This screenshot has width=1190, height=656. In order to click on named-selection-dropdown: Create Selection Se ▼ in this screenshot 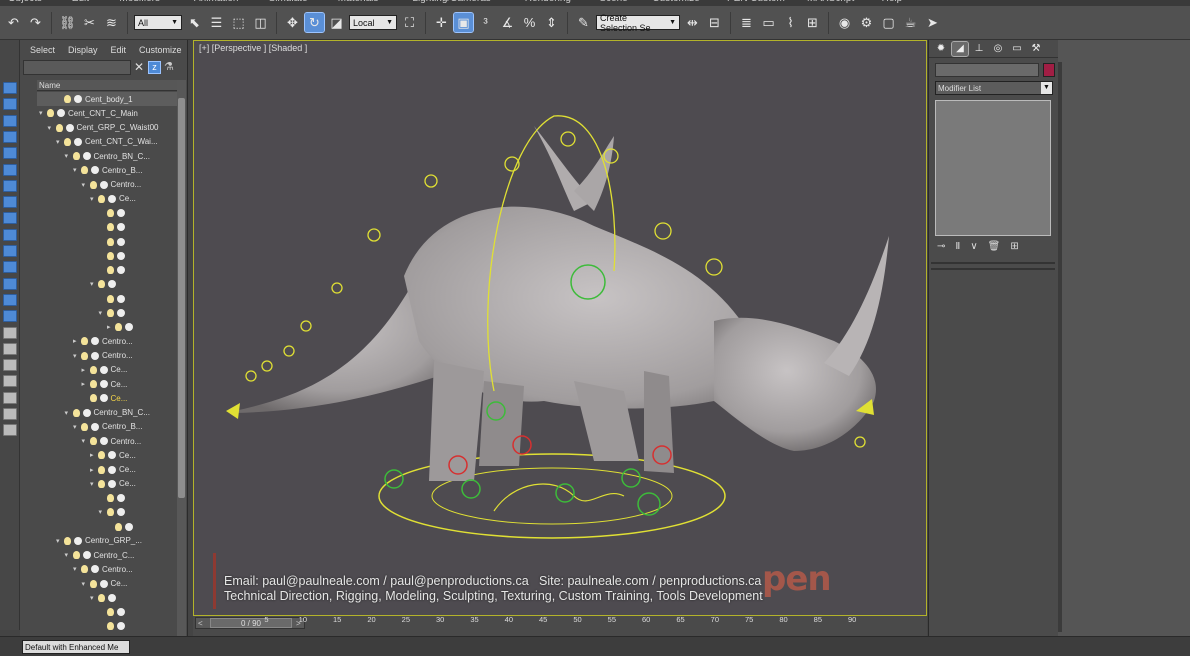, I will do `click(638, 23)`.